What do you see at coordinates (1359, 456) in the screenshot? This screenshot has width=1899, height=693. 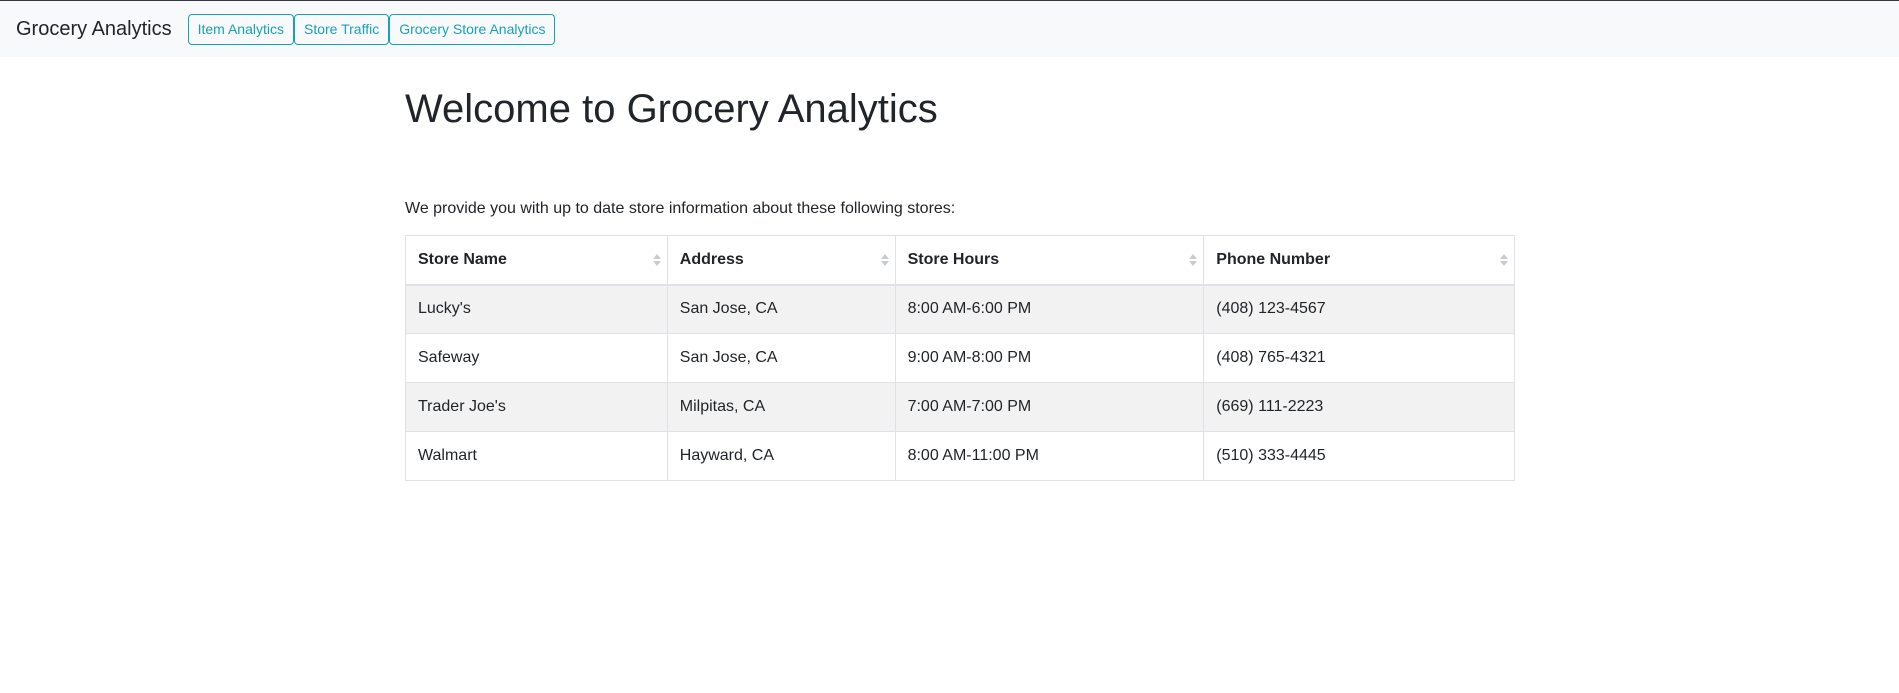 I see `cell-phone-number: (510) 333-4445` at bounding box center [1359, 456].